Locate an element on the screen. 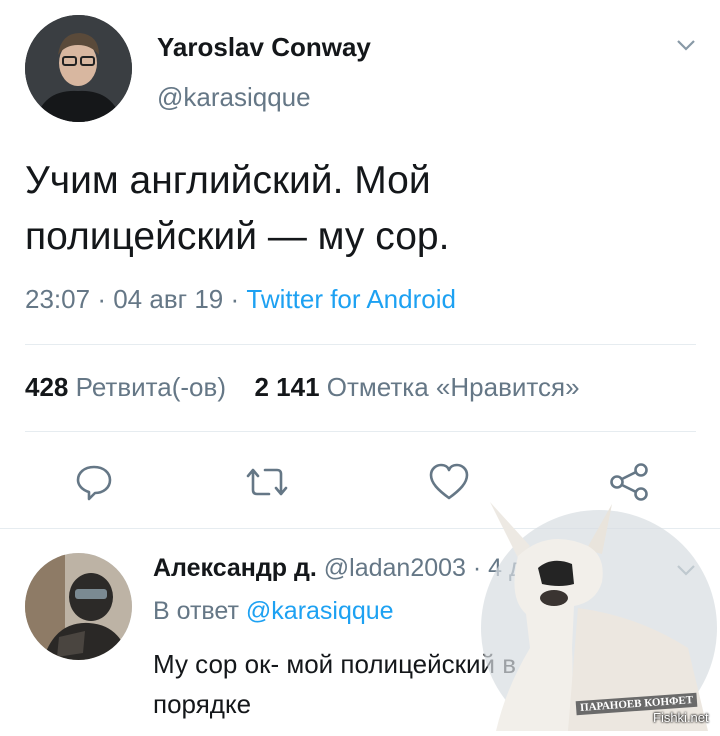 This screenshot has height=736, width=720. likes-count: 2 141 is located at coordinates (287, 387).